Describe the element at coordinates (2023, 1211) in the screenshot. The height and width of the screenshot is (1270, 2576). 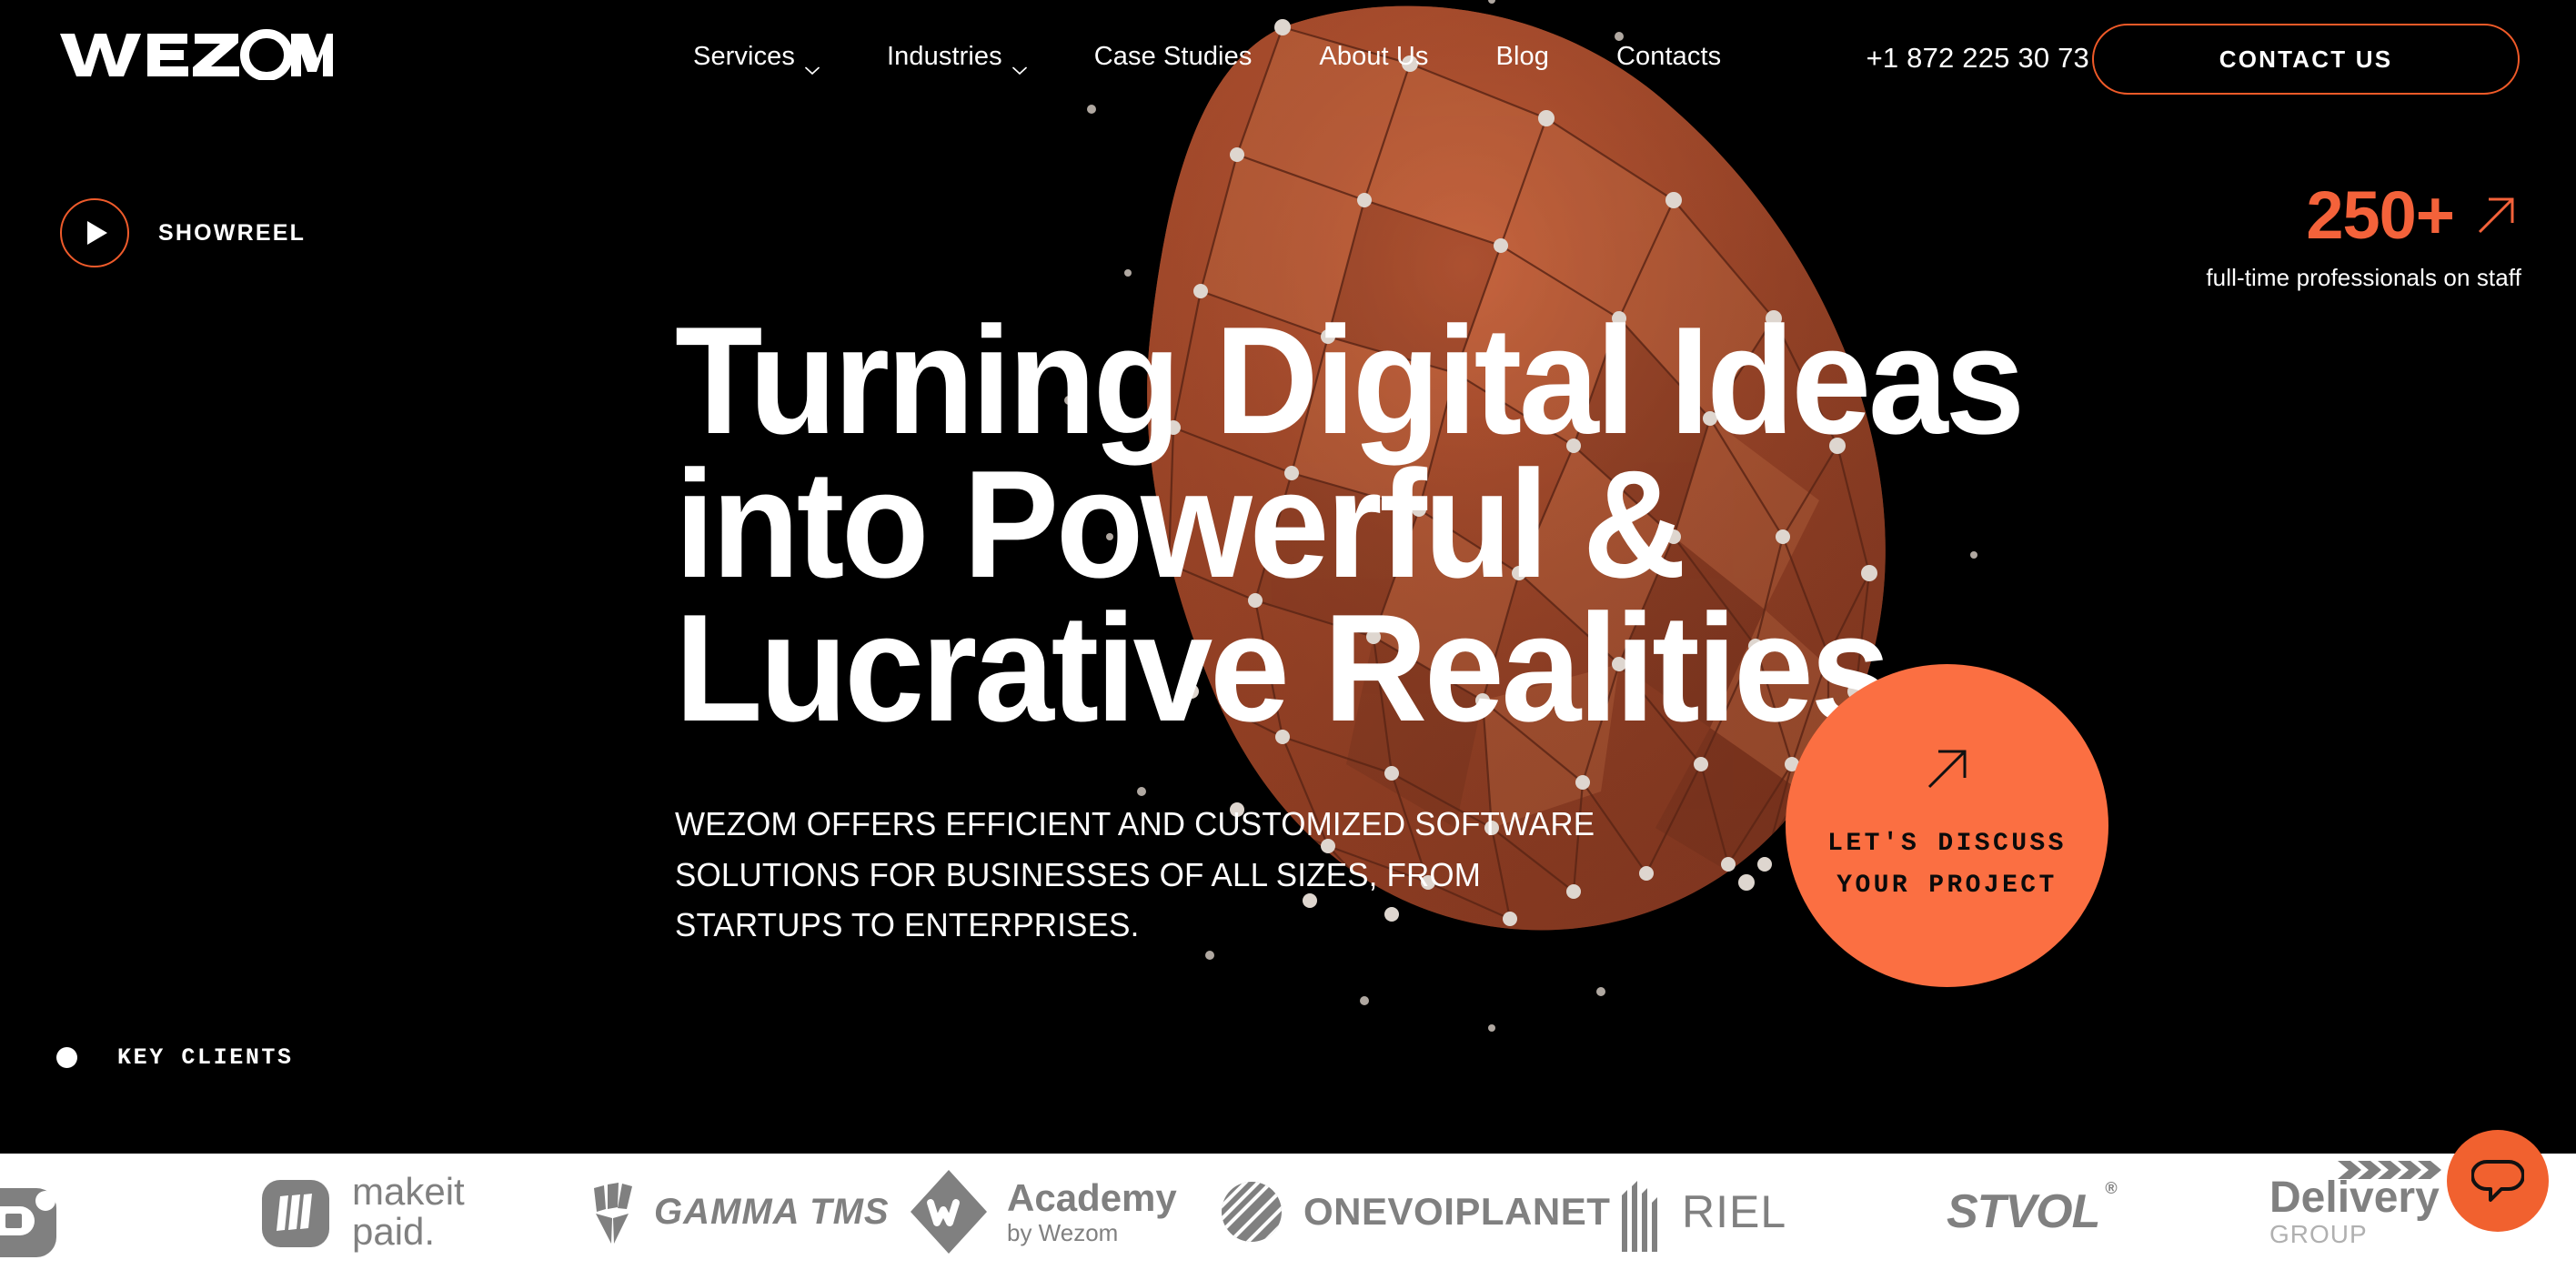
I see `client-name: STVOL` at that location.